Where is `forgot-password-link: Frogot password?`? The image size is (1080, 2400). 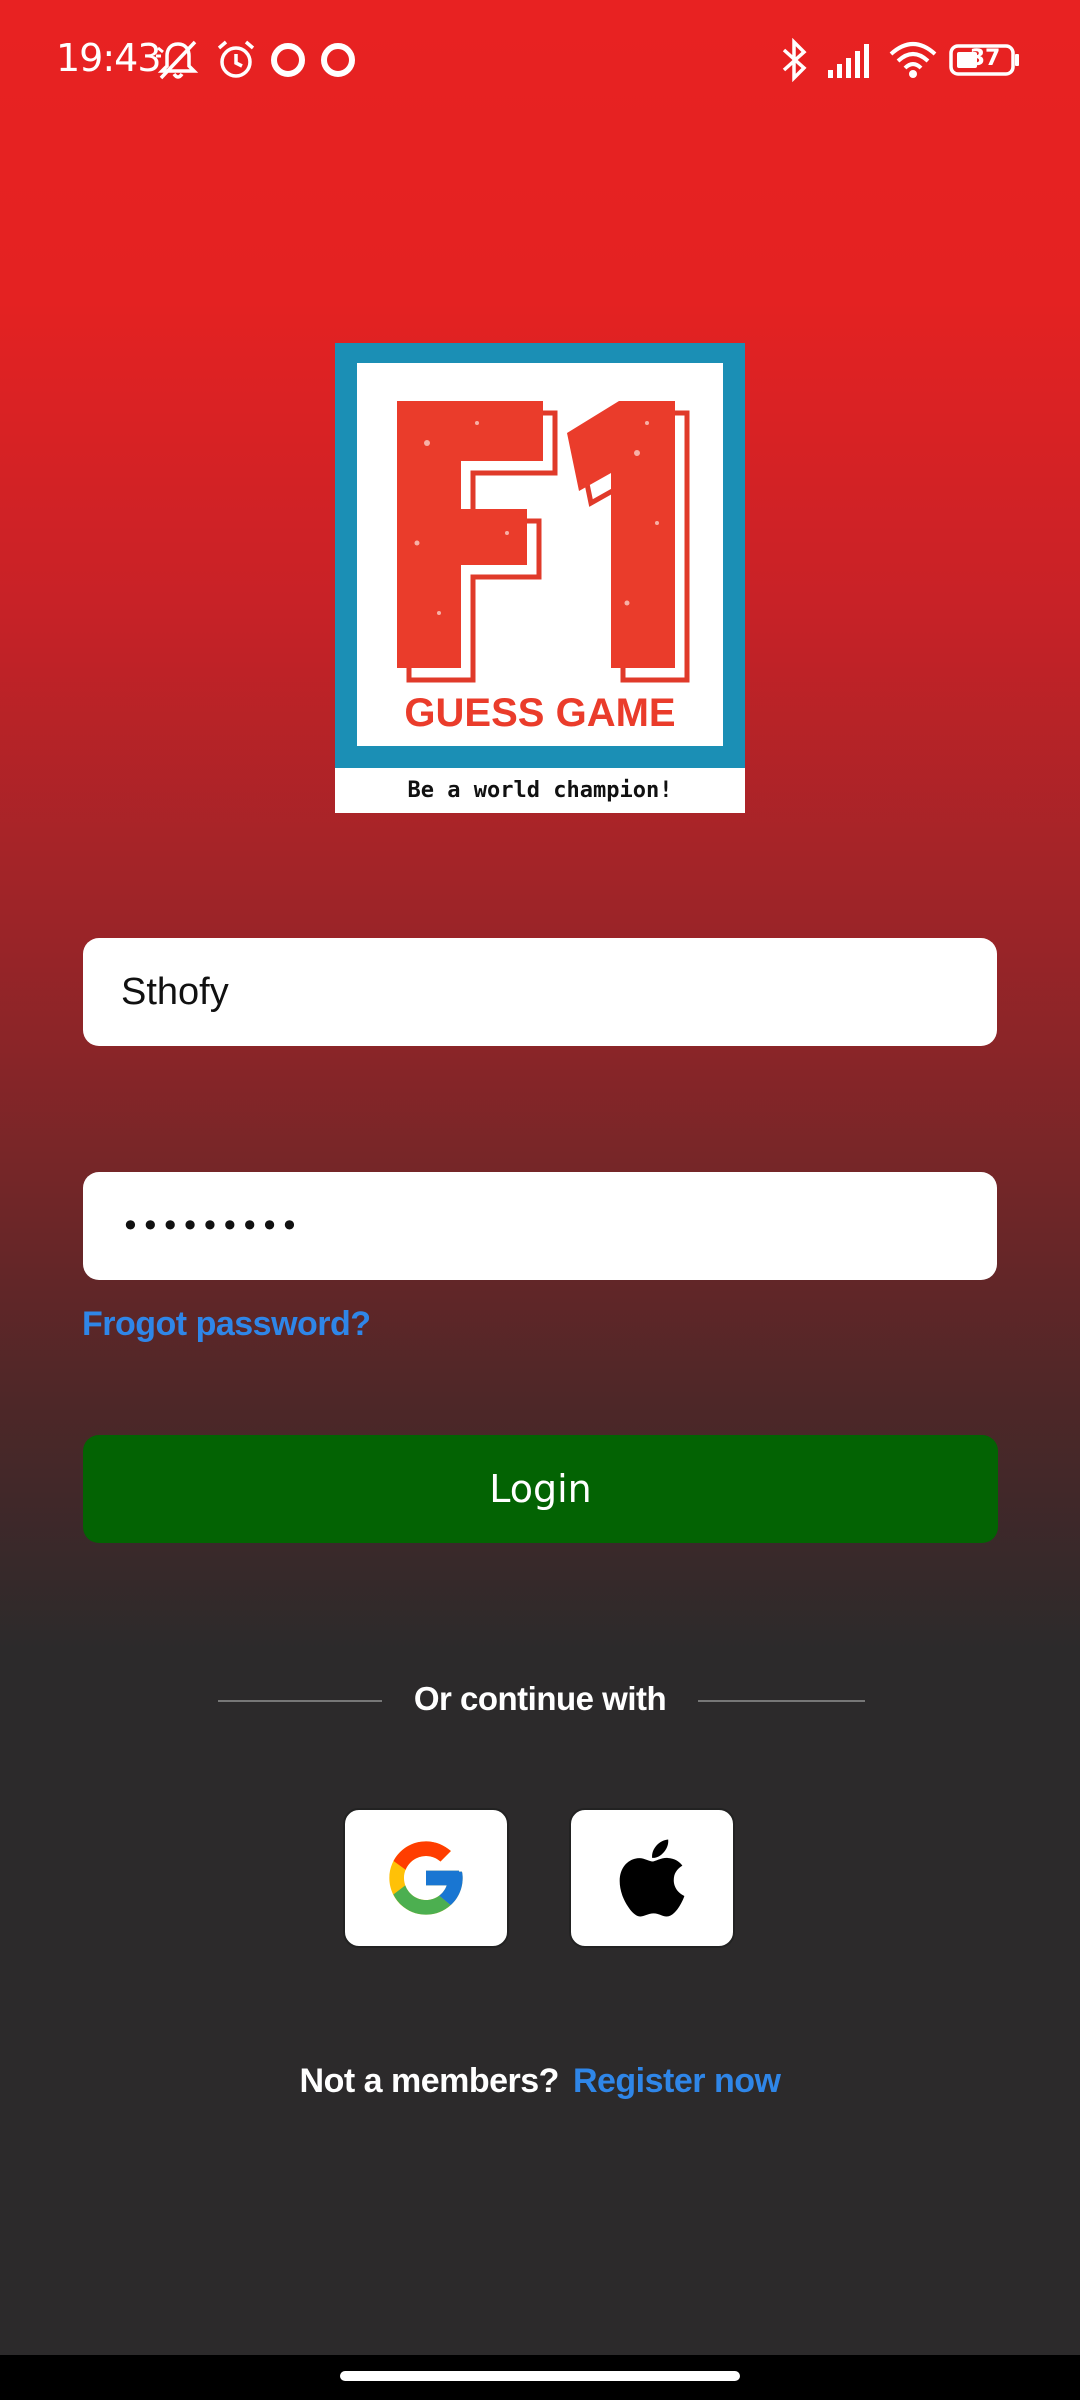 forgot-password-link: Frogot password? is located at coordinates (226, 1324).